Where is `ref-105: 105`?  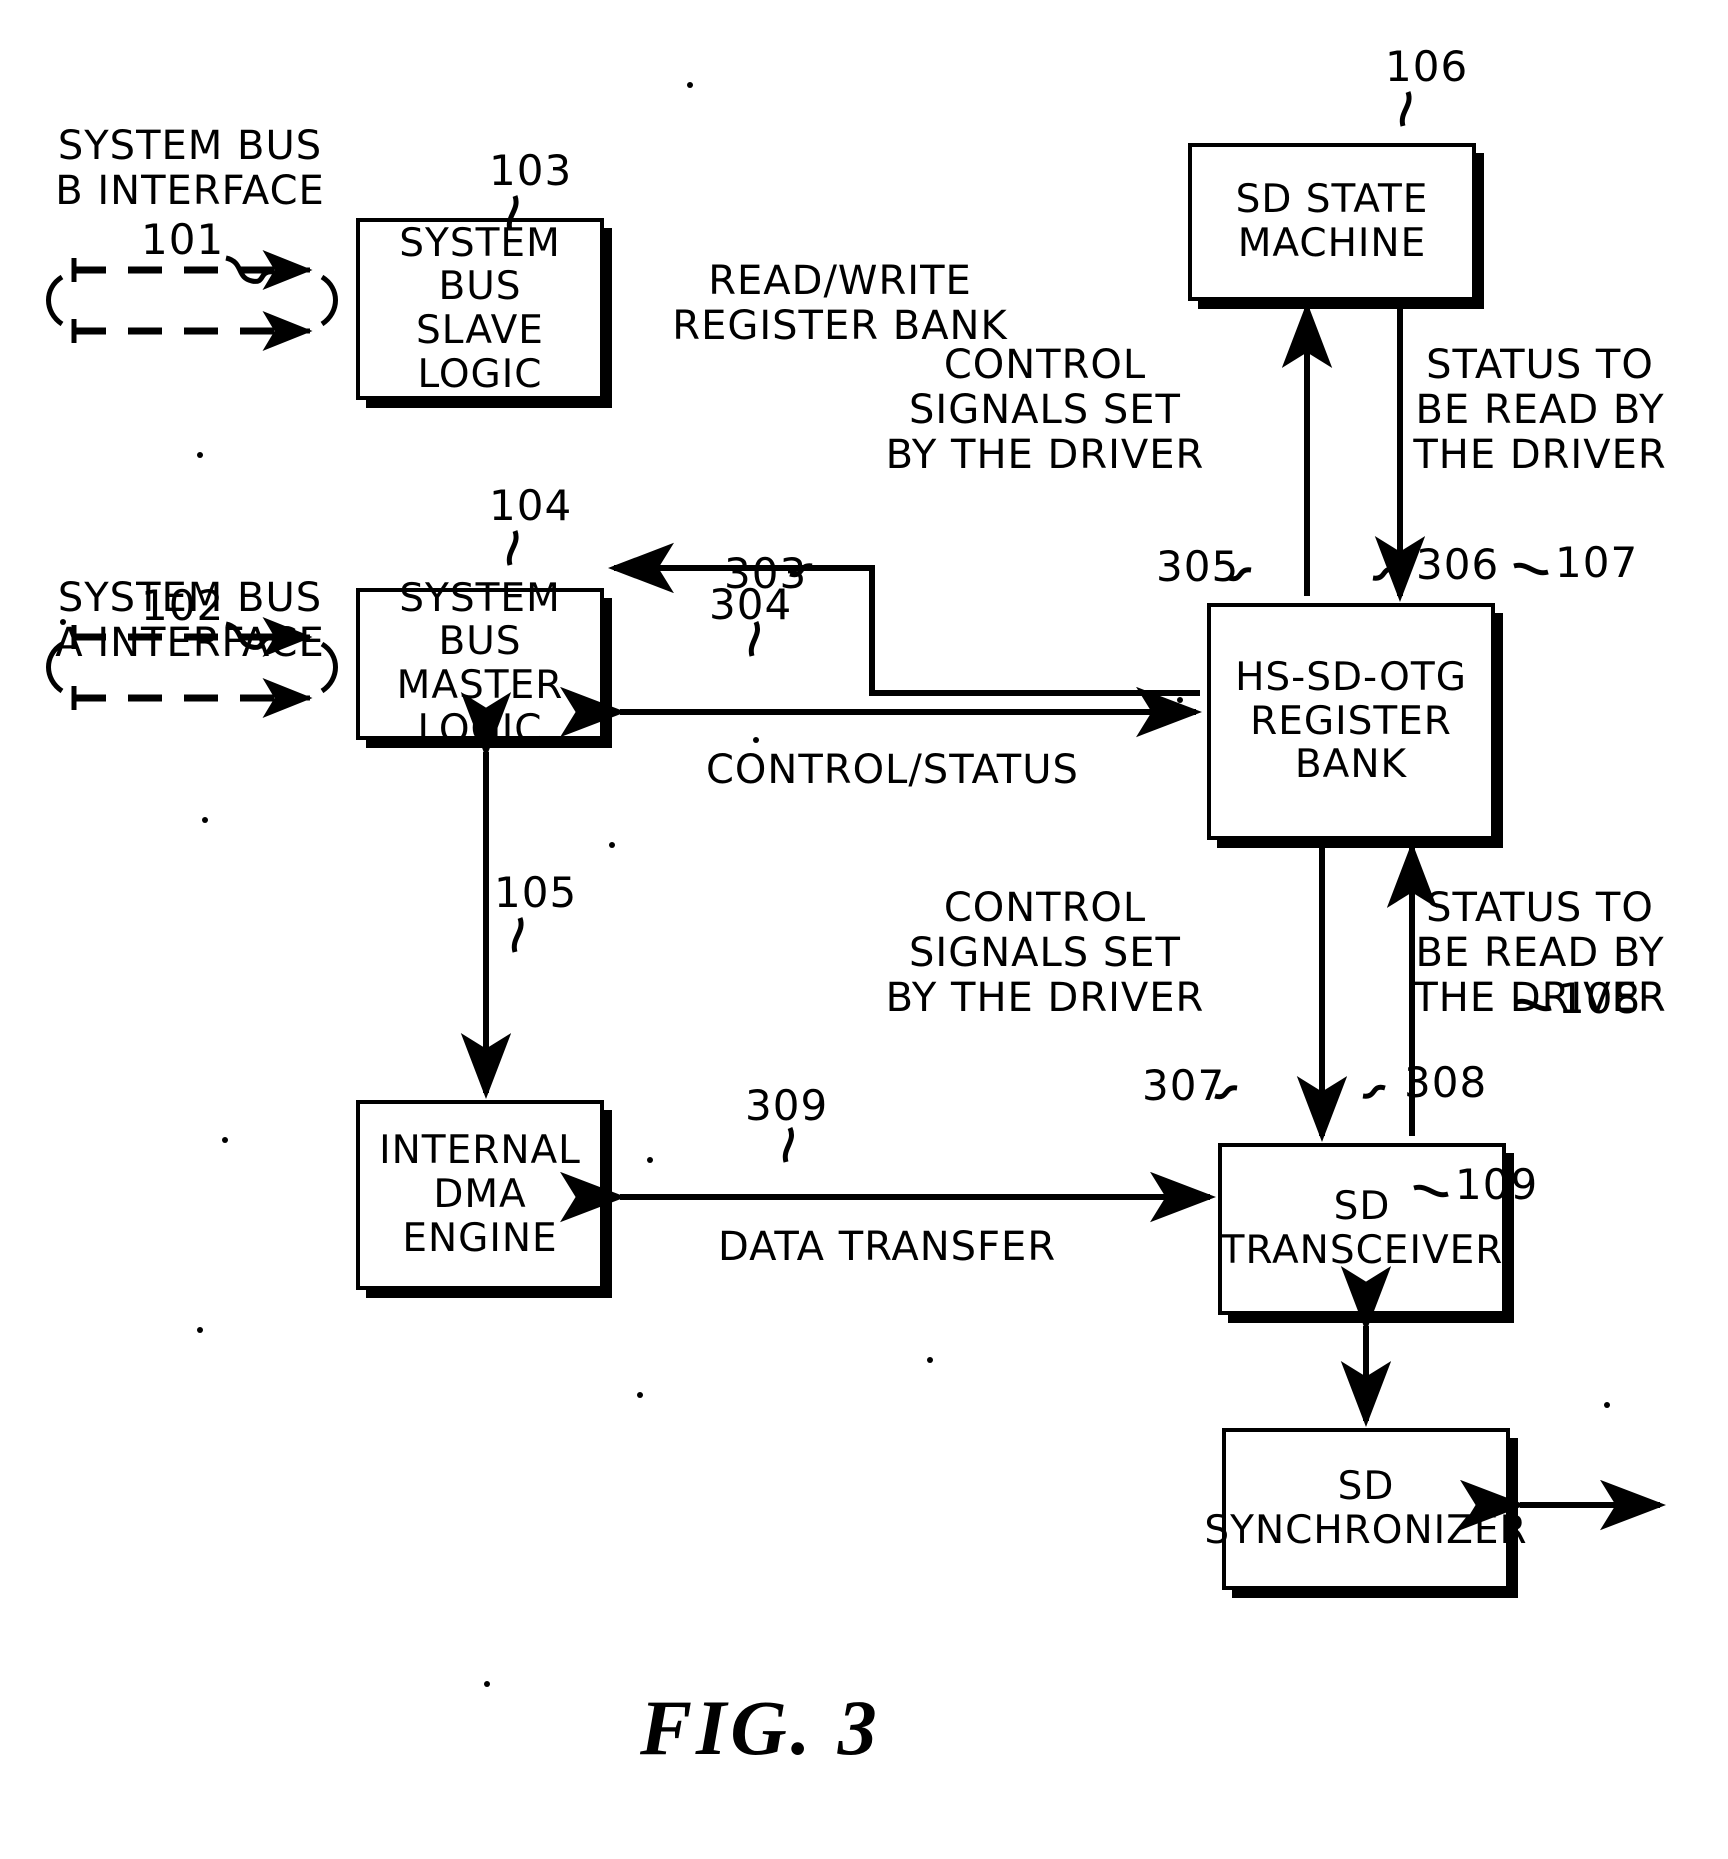
ref-105: 105 is located at coordinates (536, 892).